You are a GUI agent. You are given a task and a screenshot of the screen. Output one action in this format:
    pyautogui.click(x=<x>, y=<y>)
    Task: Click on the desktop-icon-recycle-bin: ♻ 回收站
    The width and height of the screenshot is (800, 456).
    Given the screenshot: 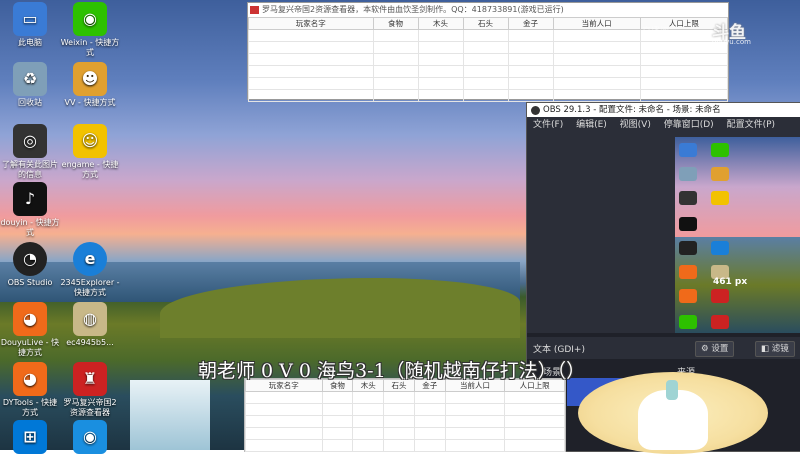 What is the action you would take?
    pyautogui.click(x=30, y=85)
    